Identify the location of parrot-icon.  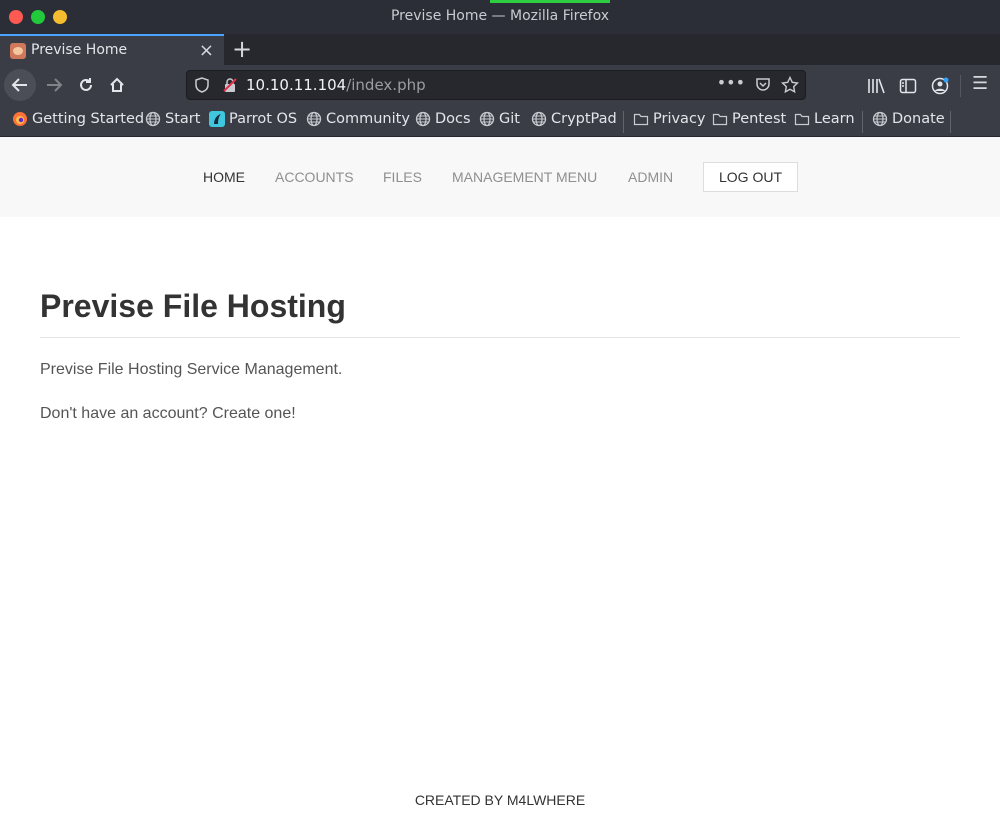
(217, 119).